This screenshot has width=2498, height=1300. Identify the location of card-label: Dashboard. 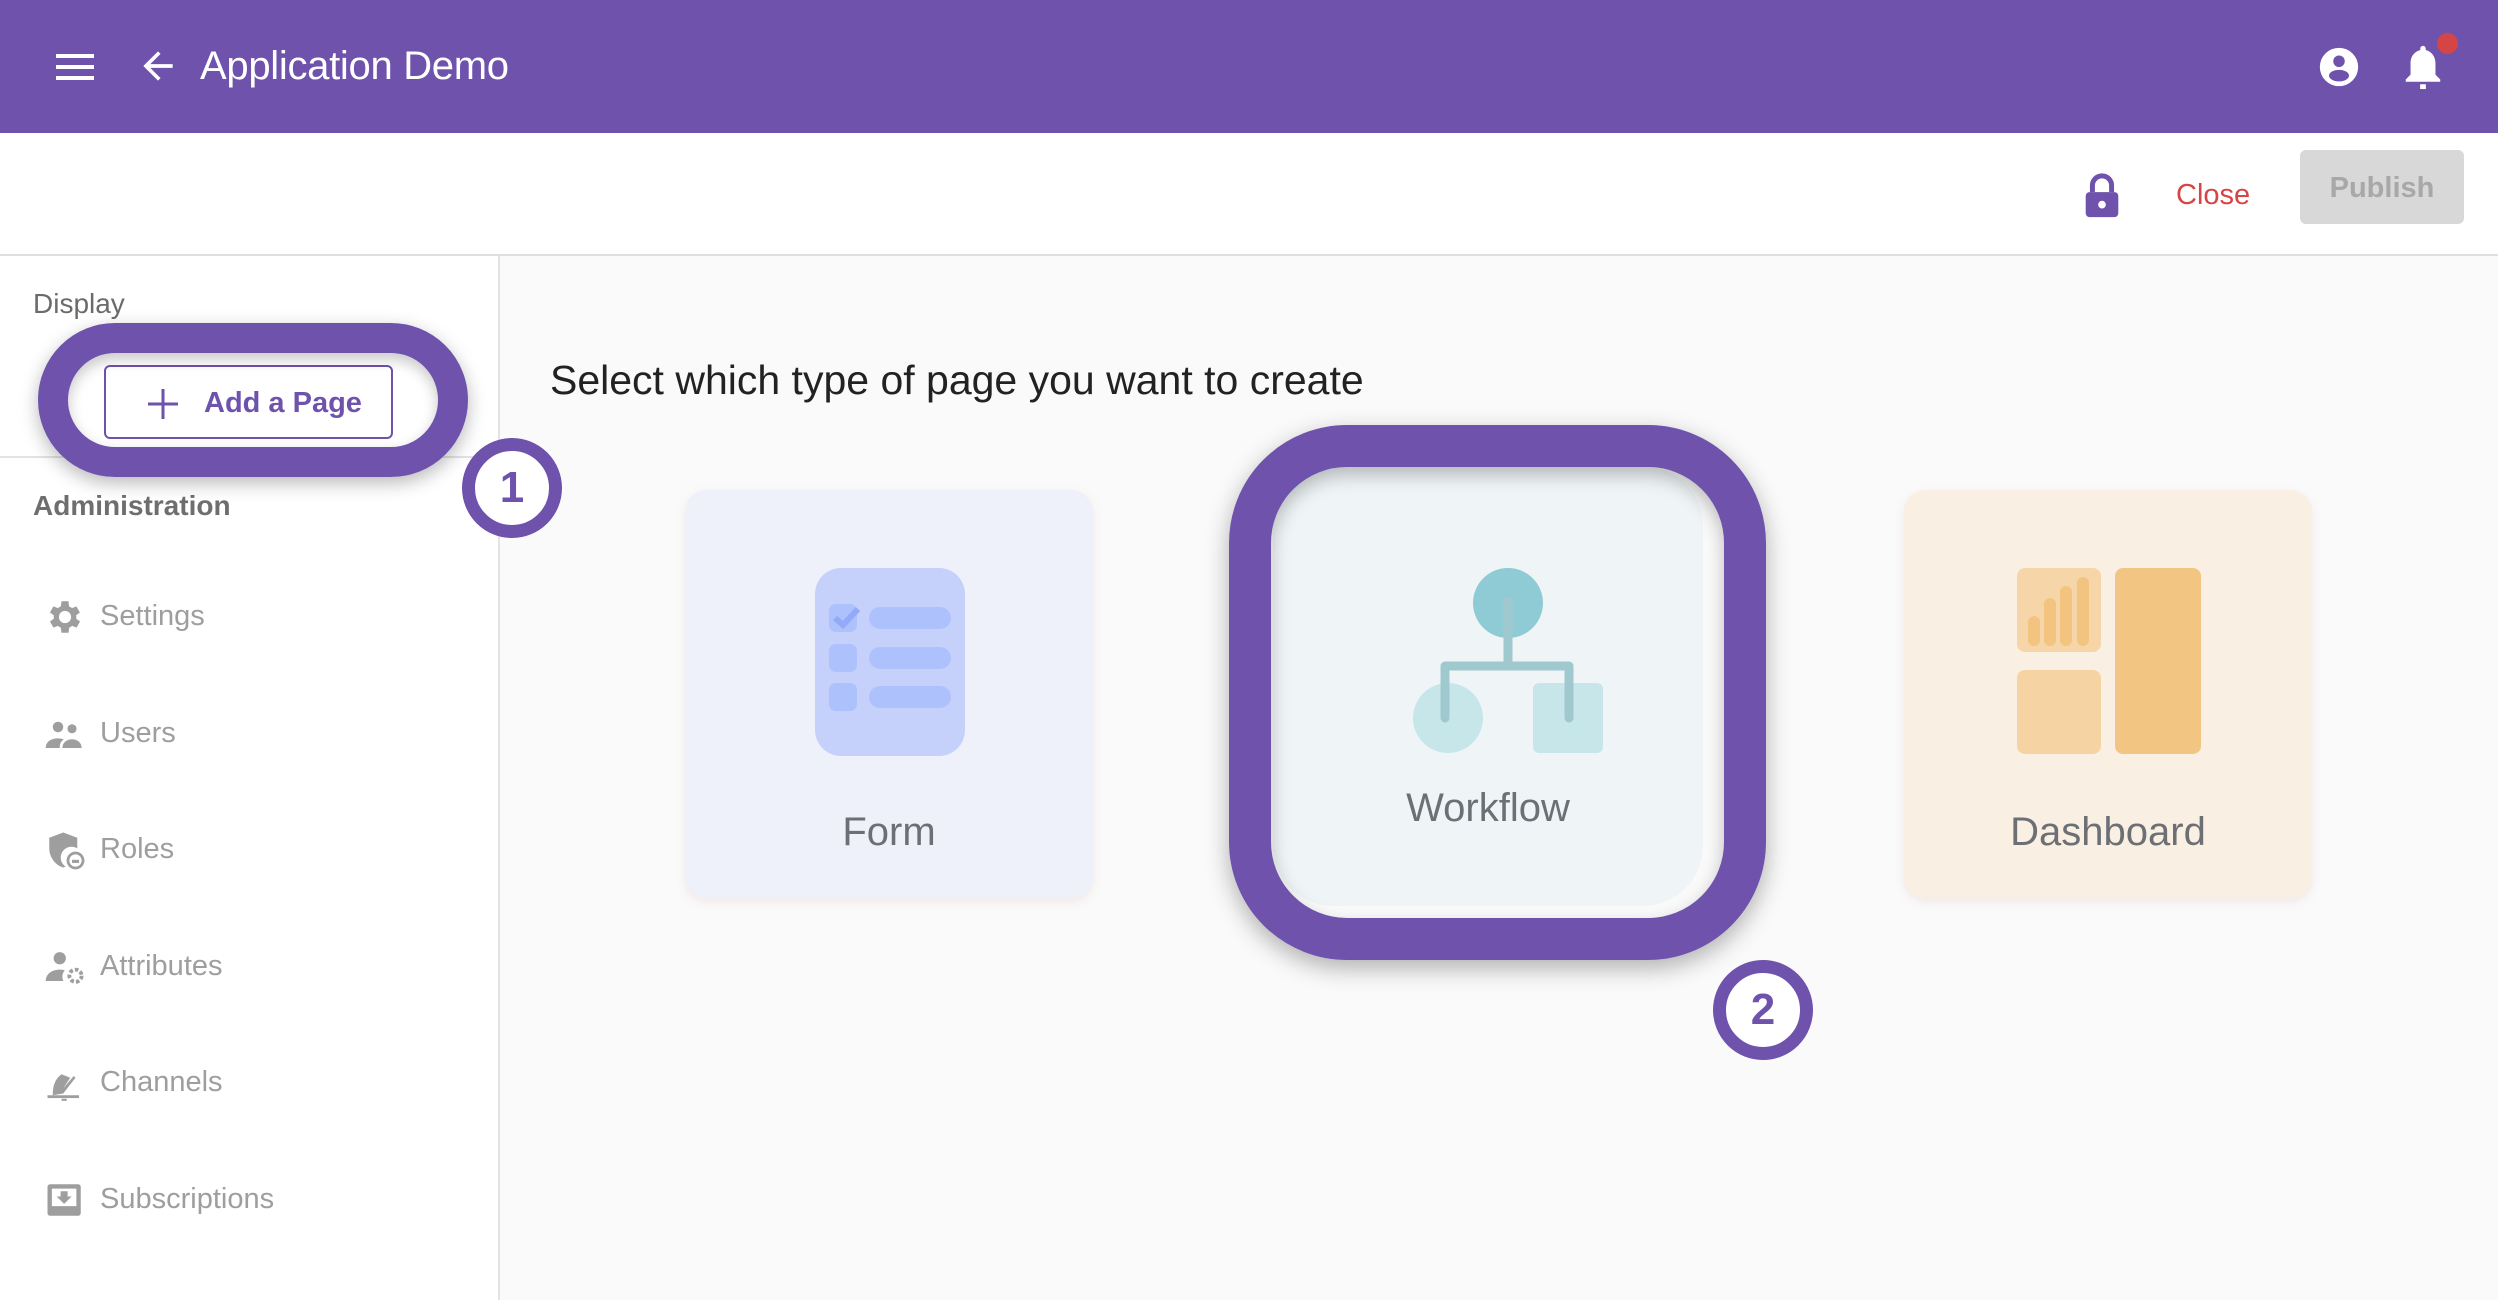
(2108, 832).